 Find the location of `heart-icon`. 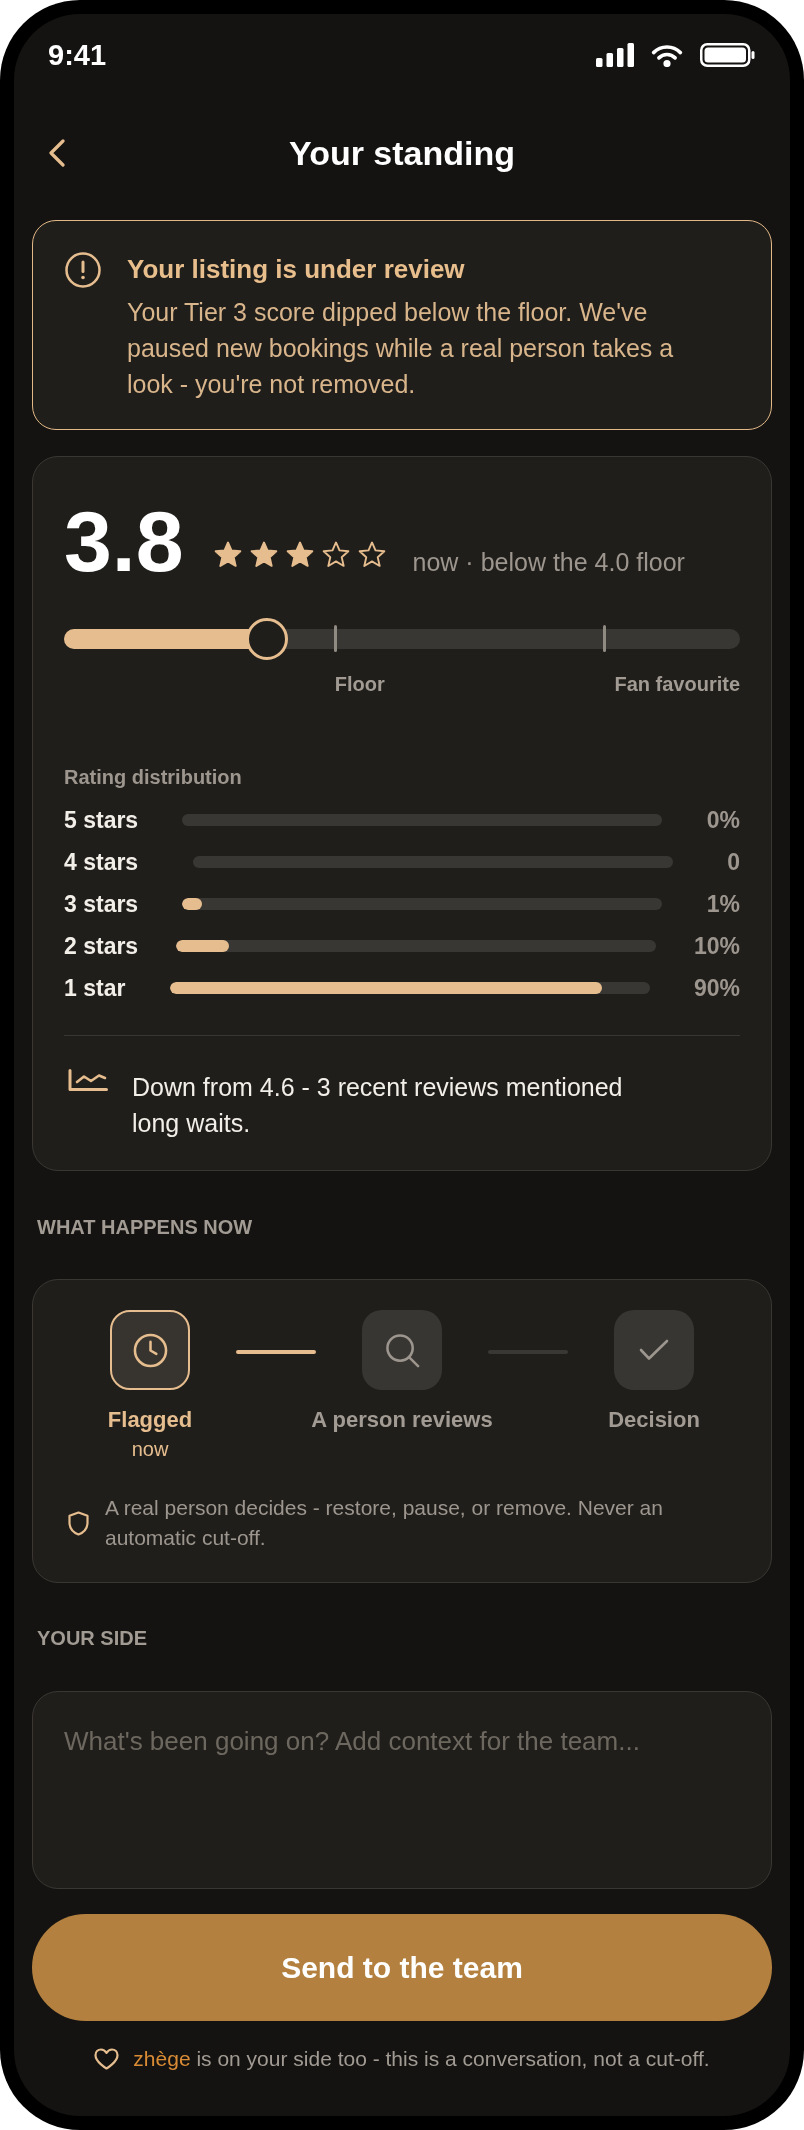

heart-icon is located at coordinates (107, 2059).